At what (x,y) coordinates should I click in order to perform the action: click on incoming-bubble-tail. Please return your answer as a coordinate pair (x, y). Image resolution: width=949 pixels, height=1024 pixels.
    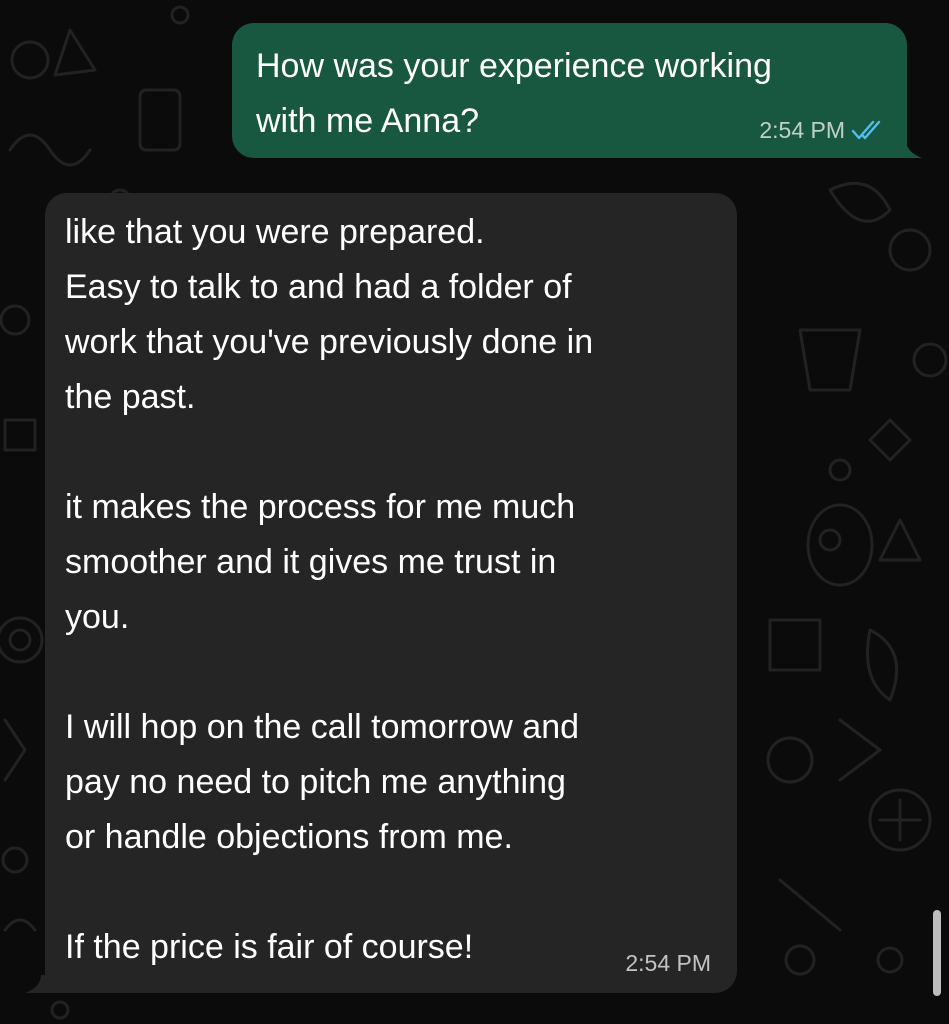
    Looking at the image, I should click on (38, 984).